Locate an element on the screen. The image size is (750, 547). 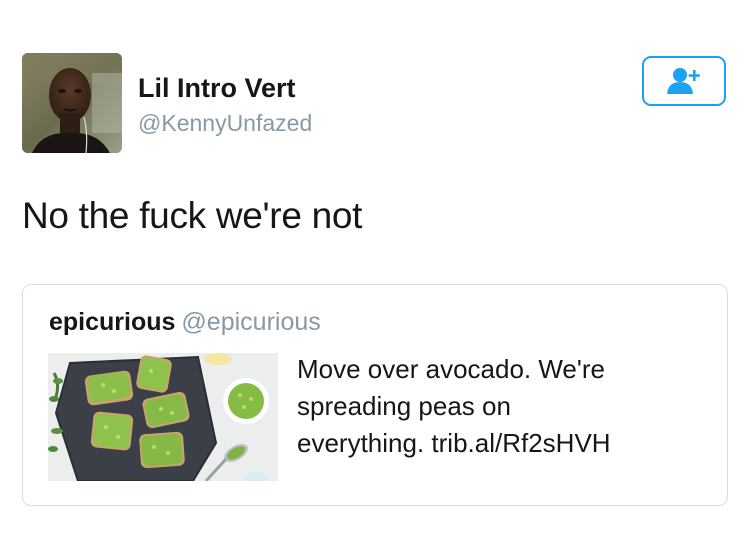
pea-toast-photo is located at coordinates (163, 417).